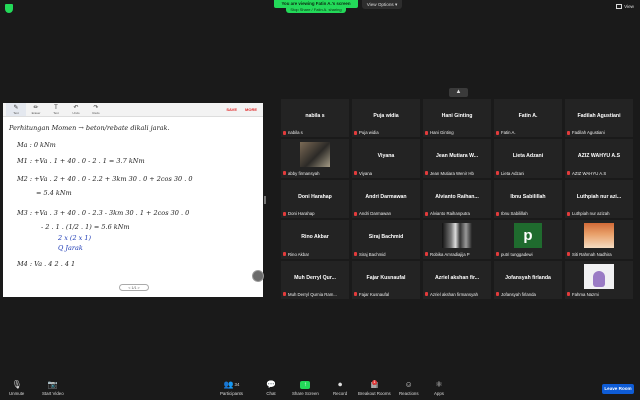 The width and height of the screenshot is (640, 400). I want to click on reactions-button: ☺ Reactions, so click(409, 388).